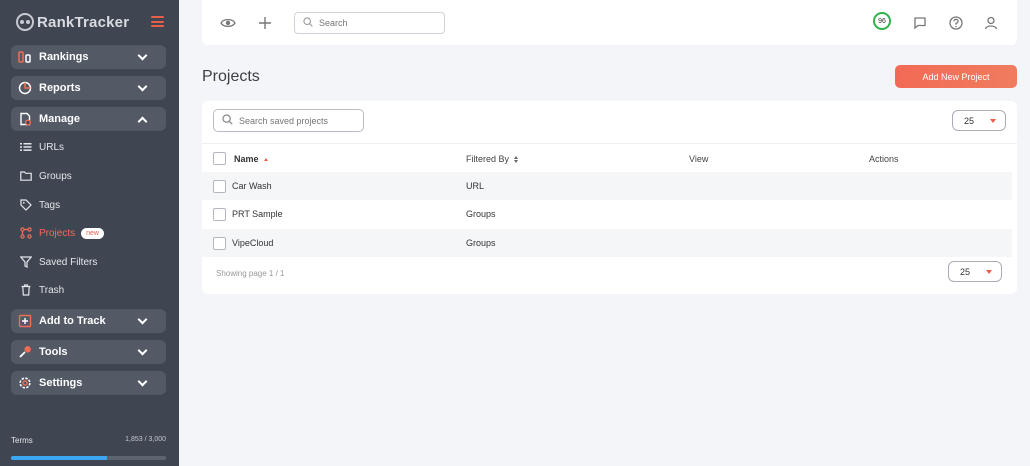  Describe the element at coordinates (231, 76) in the screenshot. I see `page-title: Projects` at that location.